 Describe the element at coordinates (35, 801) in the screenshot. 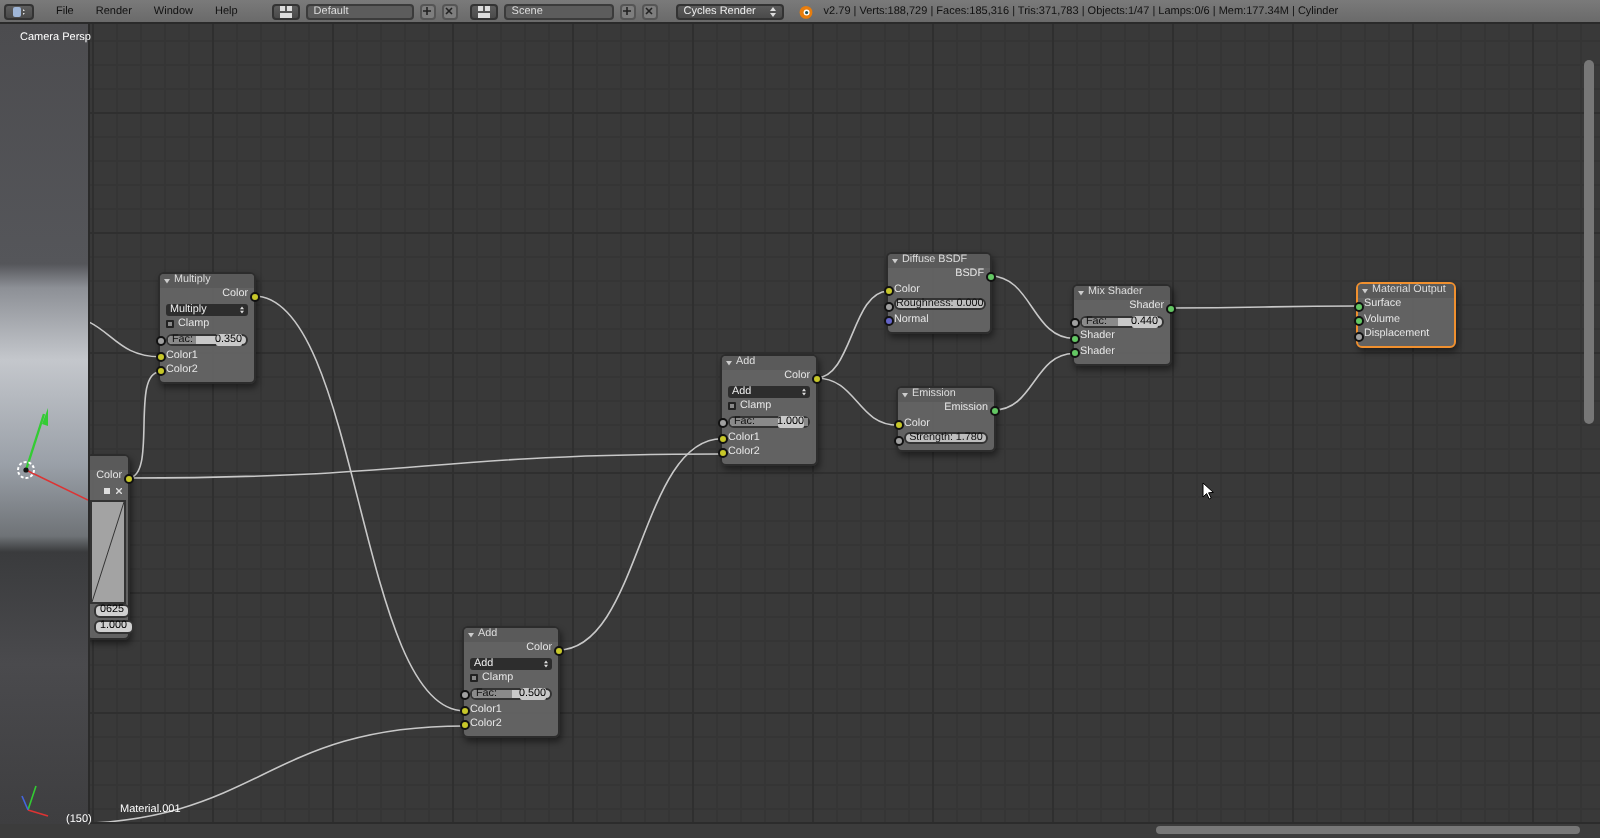

I see `axis-gizmo-drawing` at that location.